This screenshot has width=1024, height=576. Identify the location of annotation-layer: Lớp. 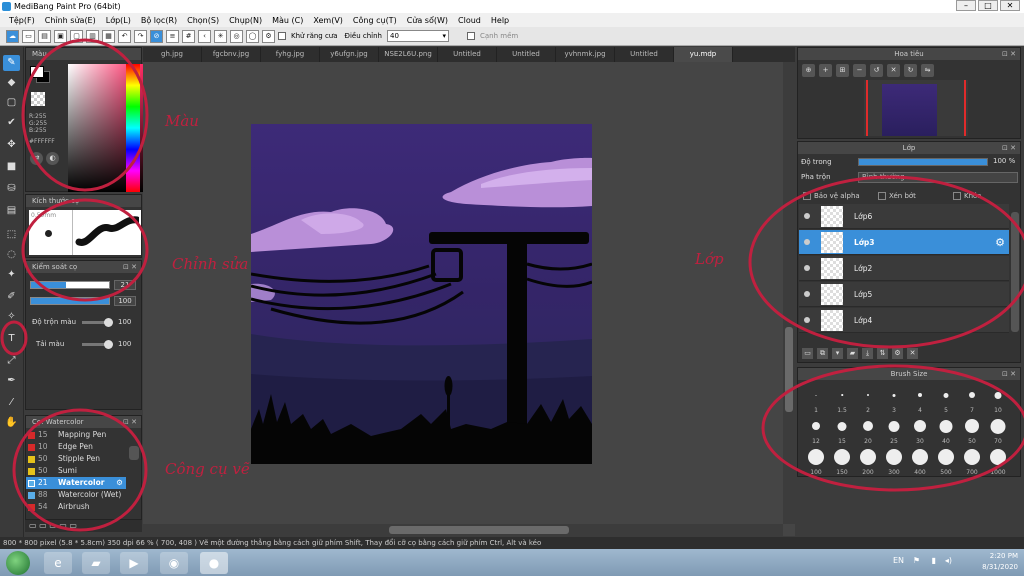
(709, 259).